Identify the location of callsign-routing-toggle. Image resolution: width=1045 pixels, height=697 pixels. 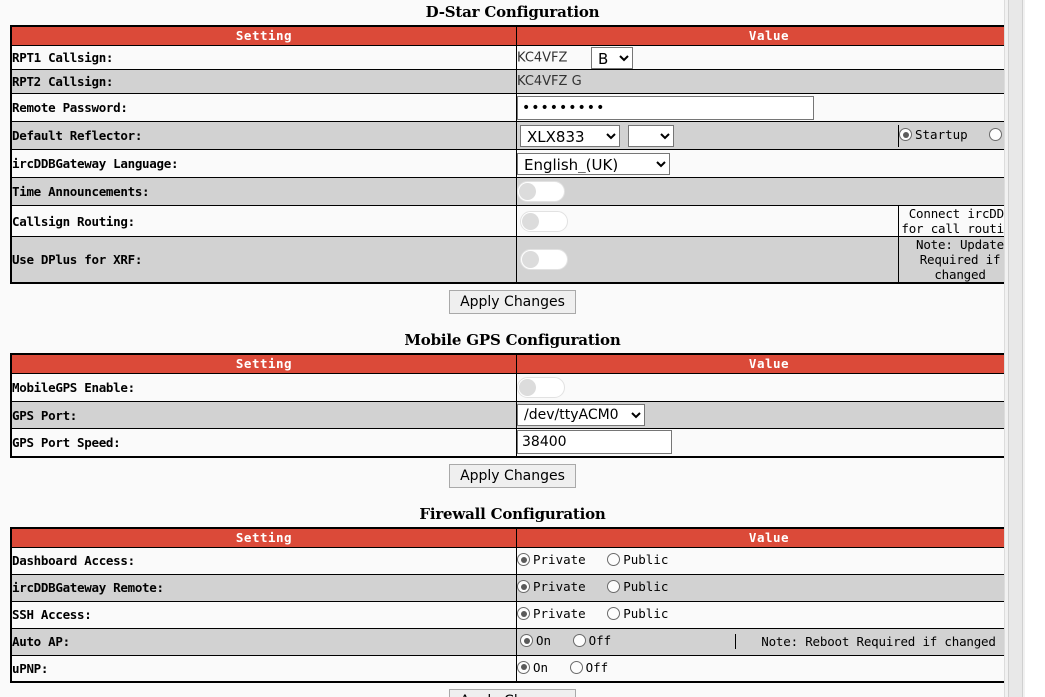
(544, 221).